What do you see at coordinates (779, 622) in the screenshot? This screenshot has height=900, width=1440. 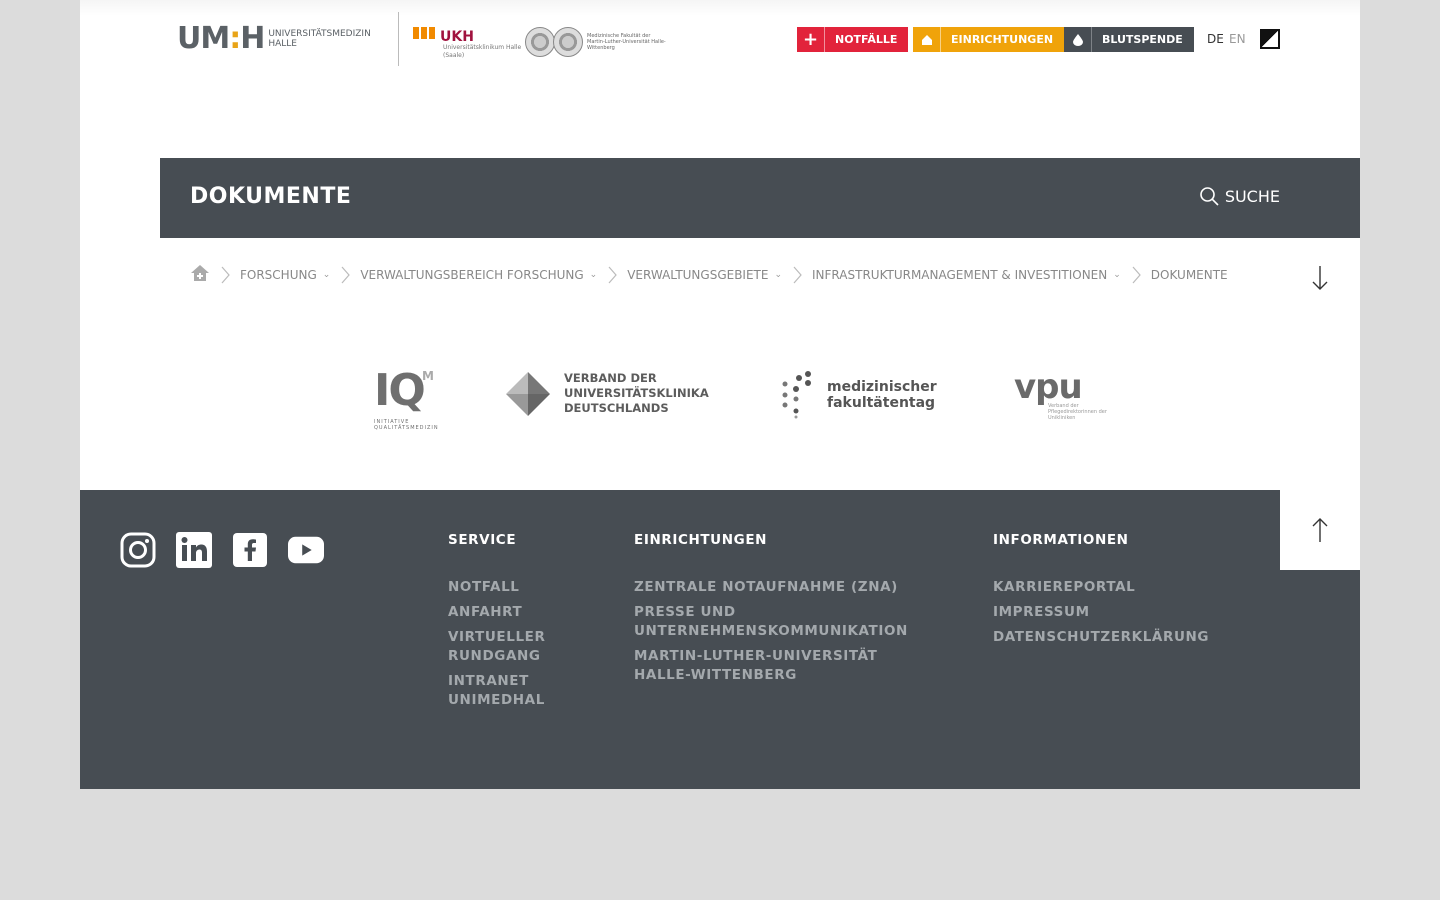 I see `footer-link-presse: PRESSE UND UNTERNEHMENSKOMMUNIKATION` at bounding box center [779, 622].